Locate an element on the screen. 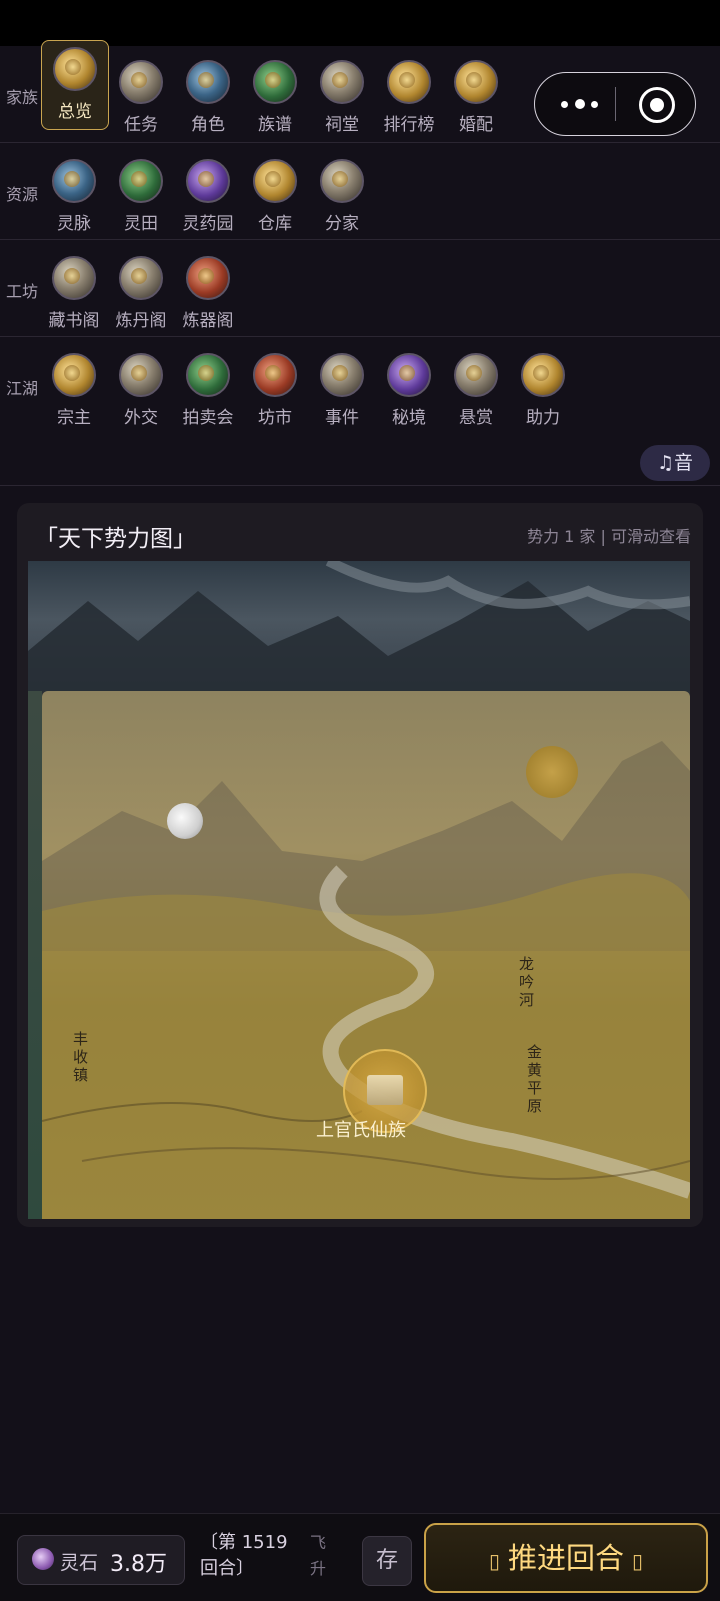 Image resolution: width=720 pixels, height=1601 pixels. nav-section-jianghu: 江湖 宗主 外交 拍卖会 坊市 事件 秘境 悬赏 助力 is located at coordinates (360, 411).